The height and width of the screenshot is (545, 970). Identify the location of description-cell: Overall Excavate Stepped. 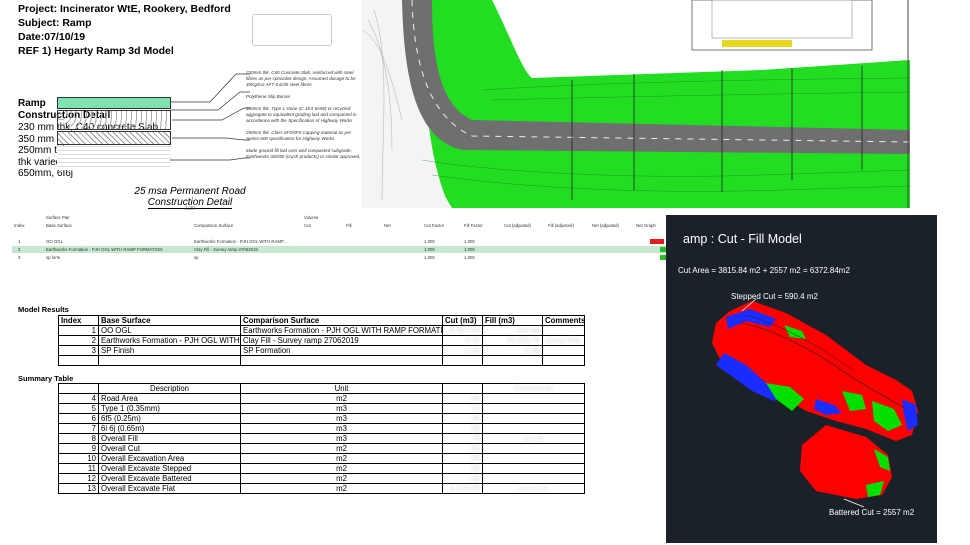
(169, 468).